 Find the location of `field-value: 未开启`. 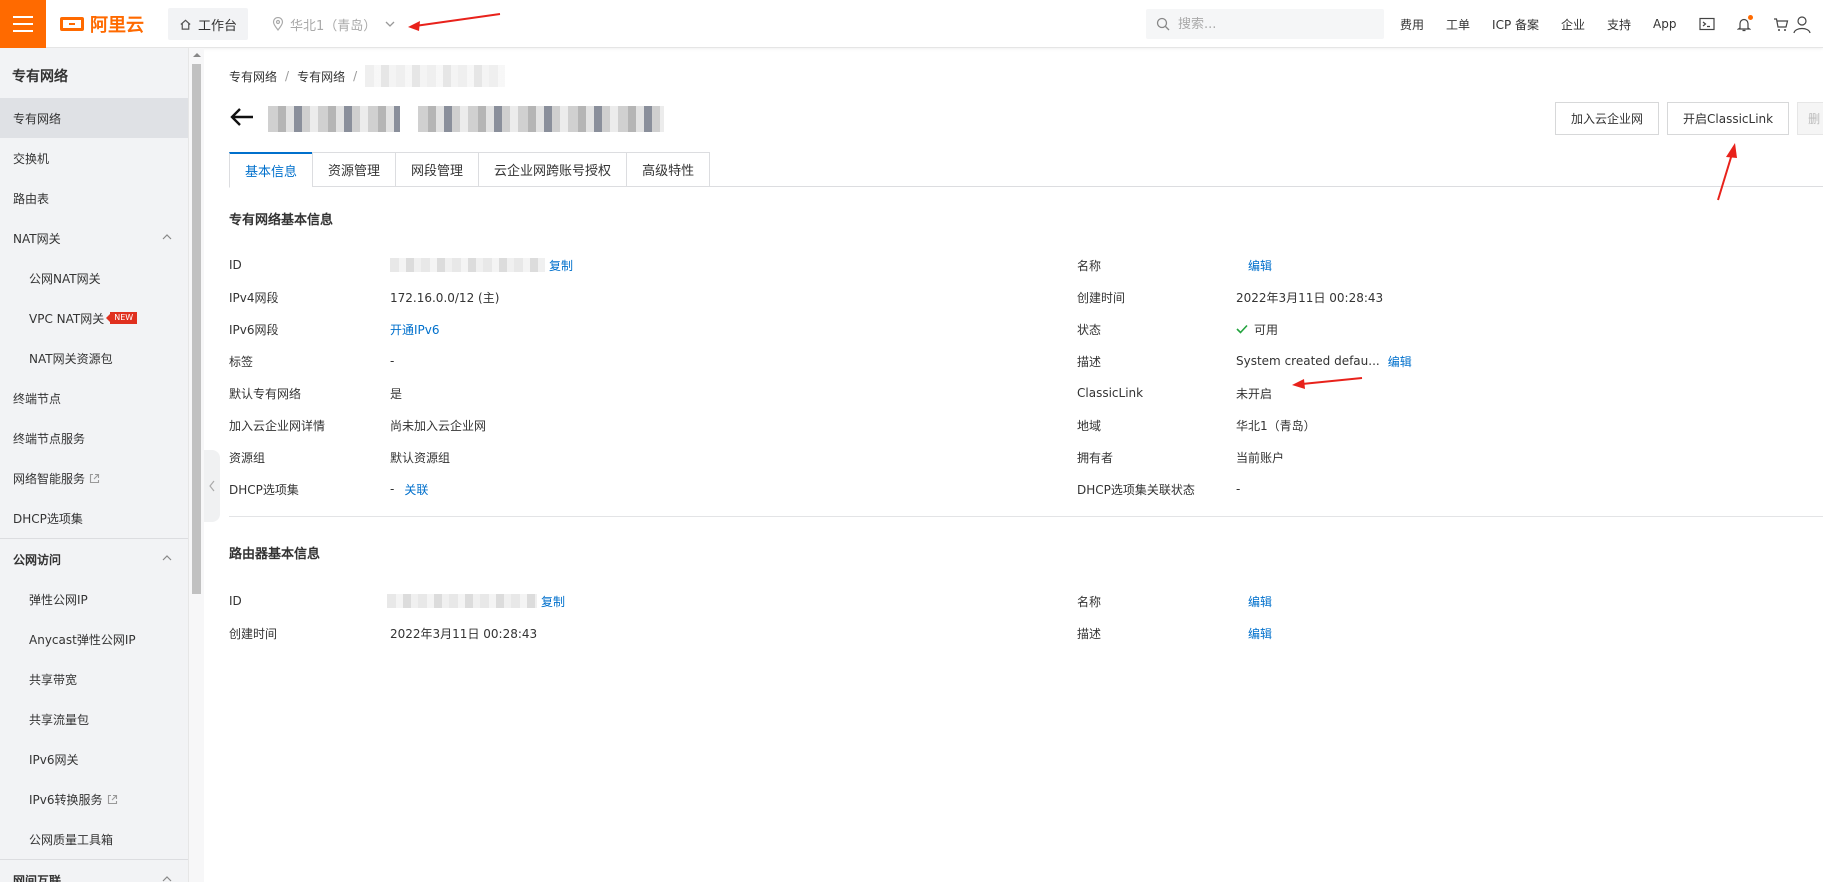

field-value: 未开启 is located at coordinates (1254, 393).